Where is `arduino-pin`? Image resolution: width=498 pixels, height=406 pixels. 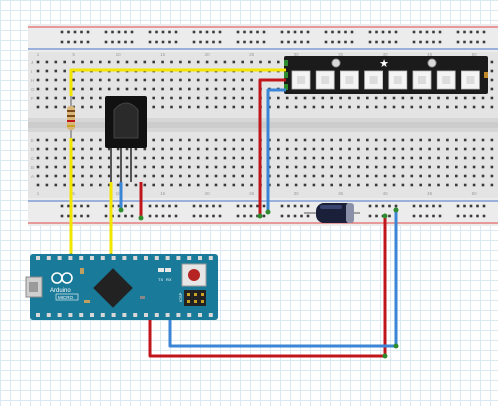
arduino-pin is located at coordinates (156, 315).